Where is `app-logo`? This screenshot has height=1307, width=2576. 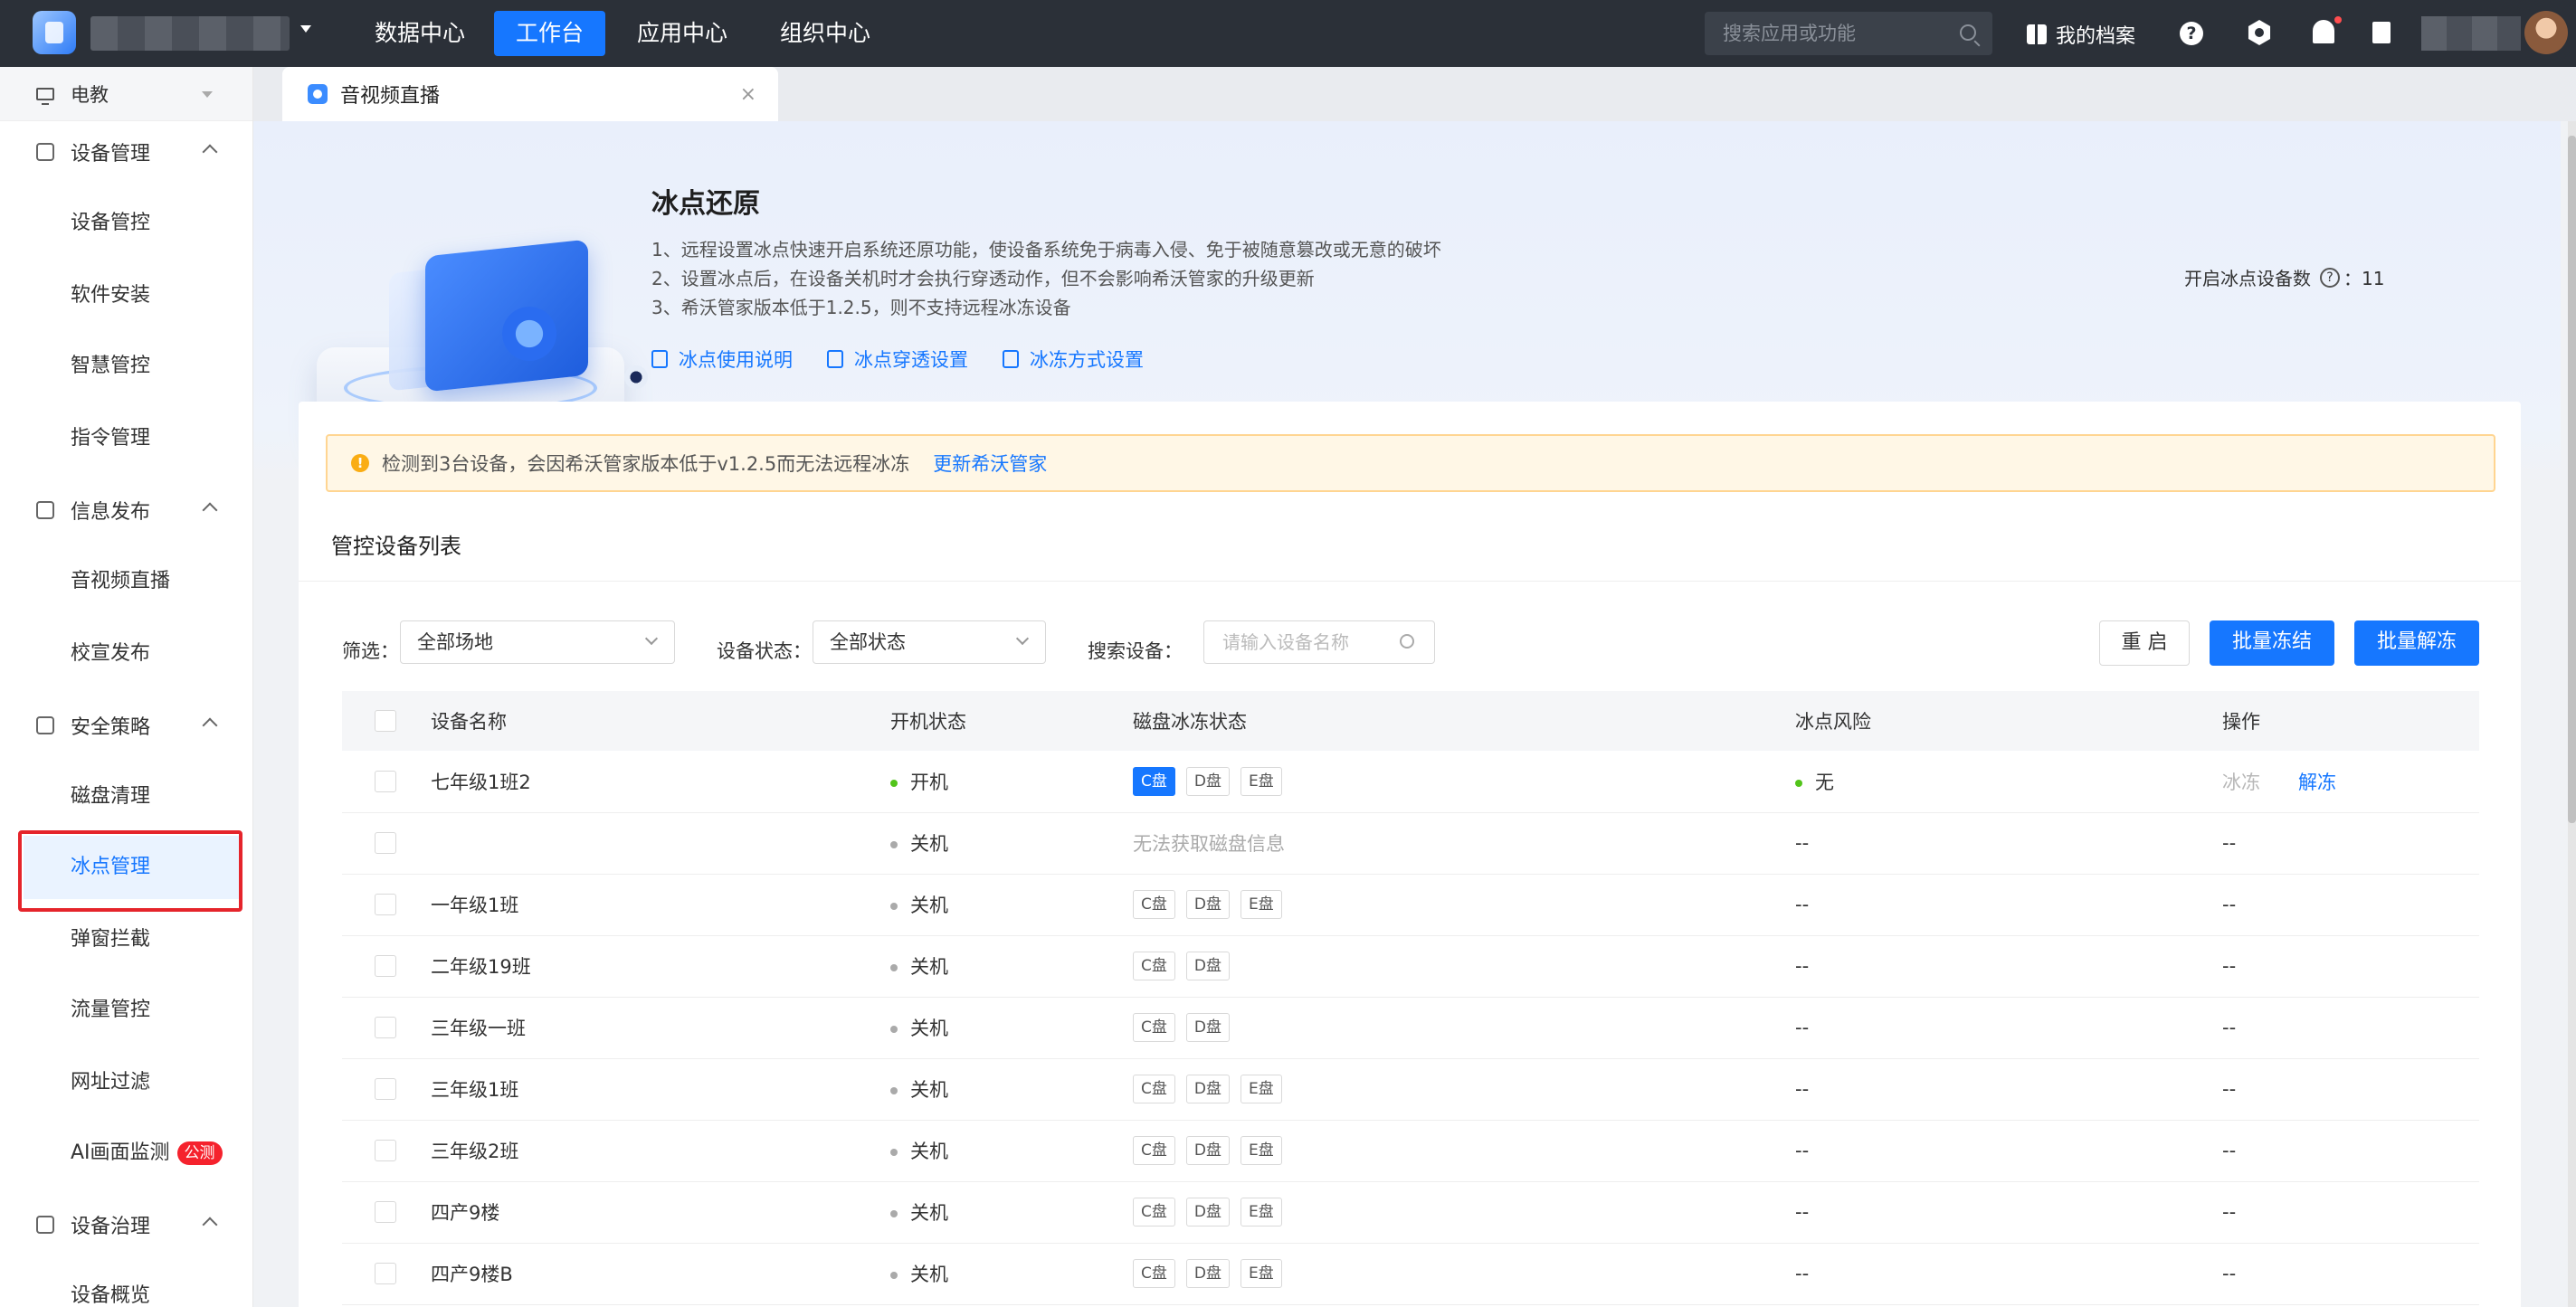 app-logo is located at coordinates (55, 32).